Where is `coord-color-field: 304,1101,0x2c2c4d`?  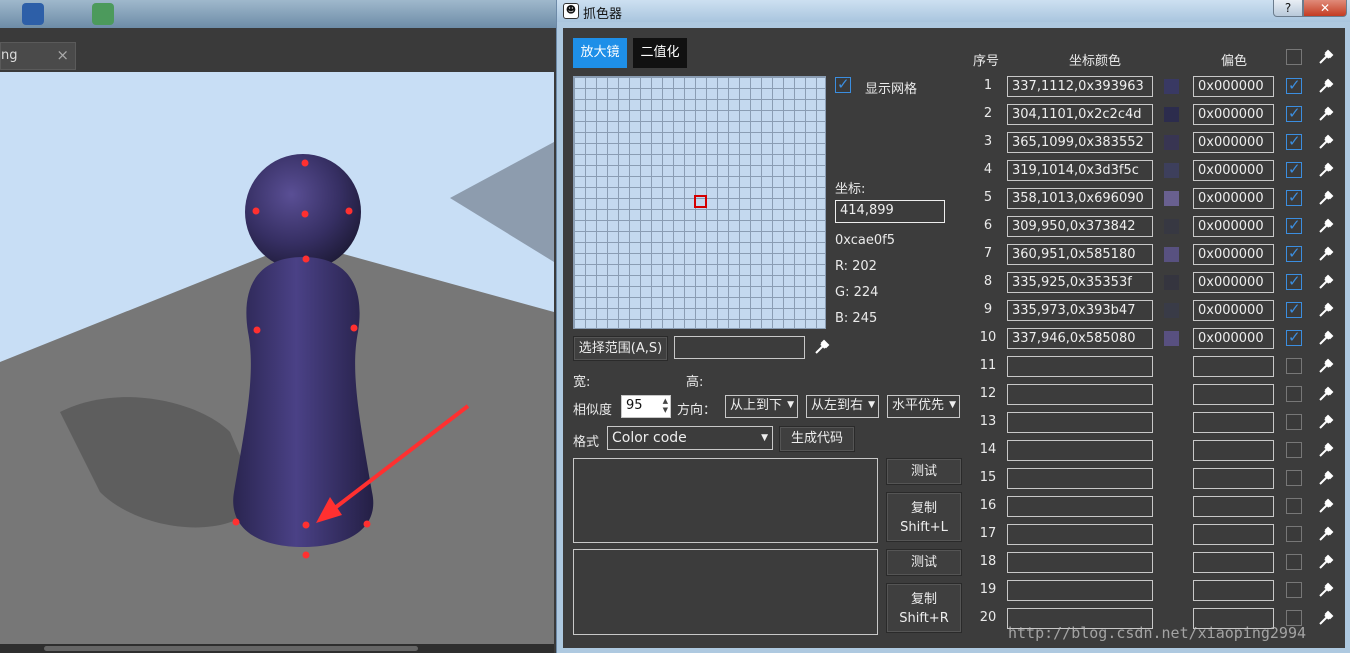 coord-color-field: 304,1101,0x2c2c4d is located at coordinates (1080, 114).